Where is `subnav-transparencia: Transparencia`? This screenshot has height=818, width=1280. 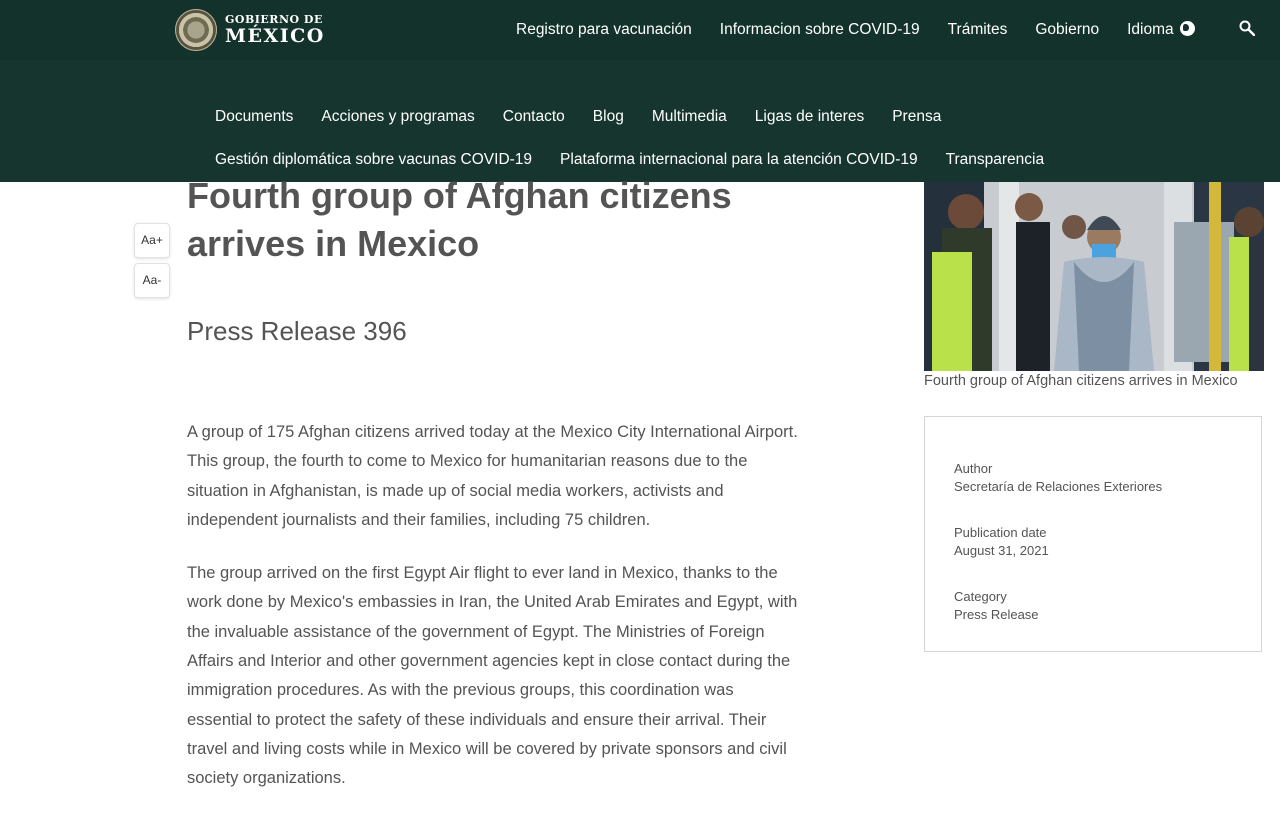 subnav-transparencia: Transparencia is located at coordinates (995, 160).